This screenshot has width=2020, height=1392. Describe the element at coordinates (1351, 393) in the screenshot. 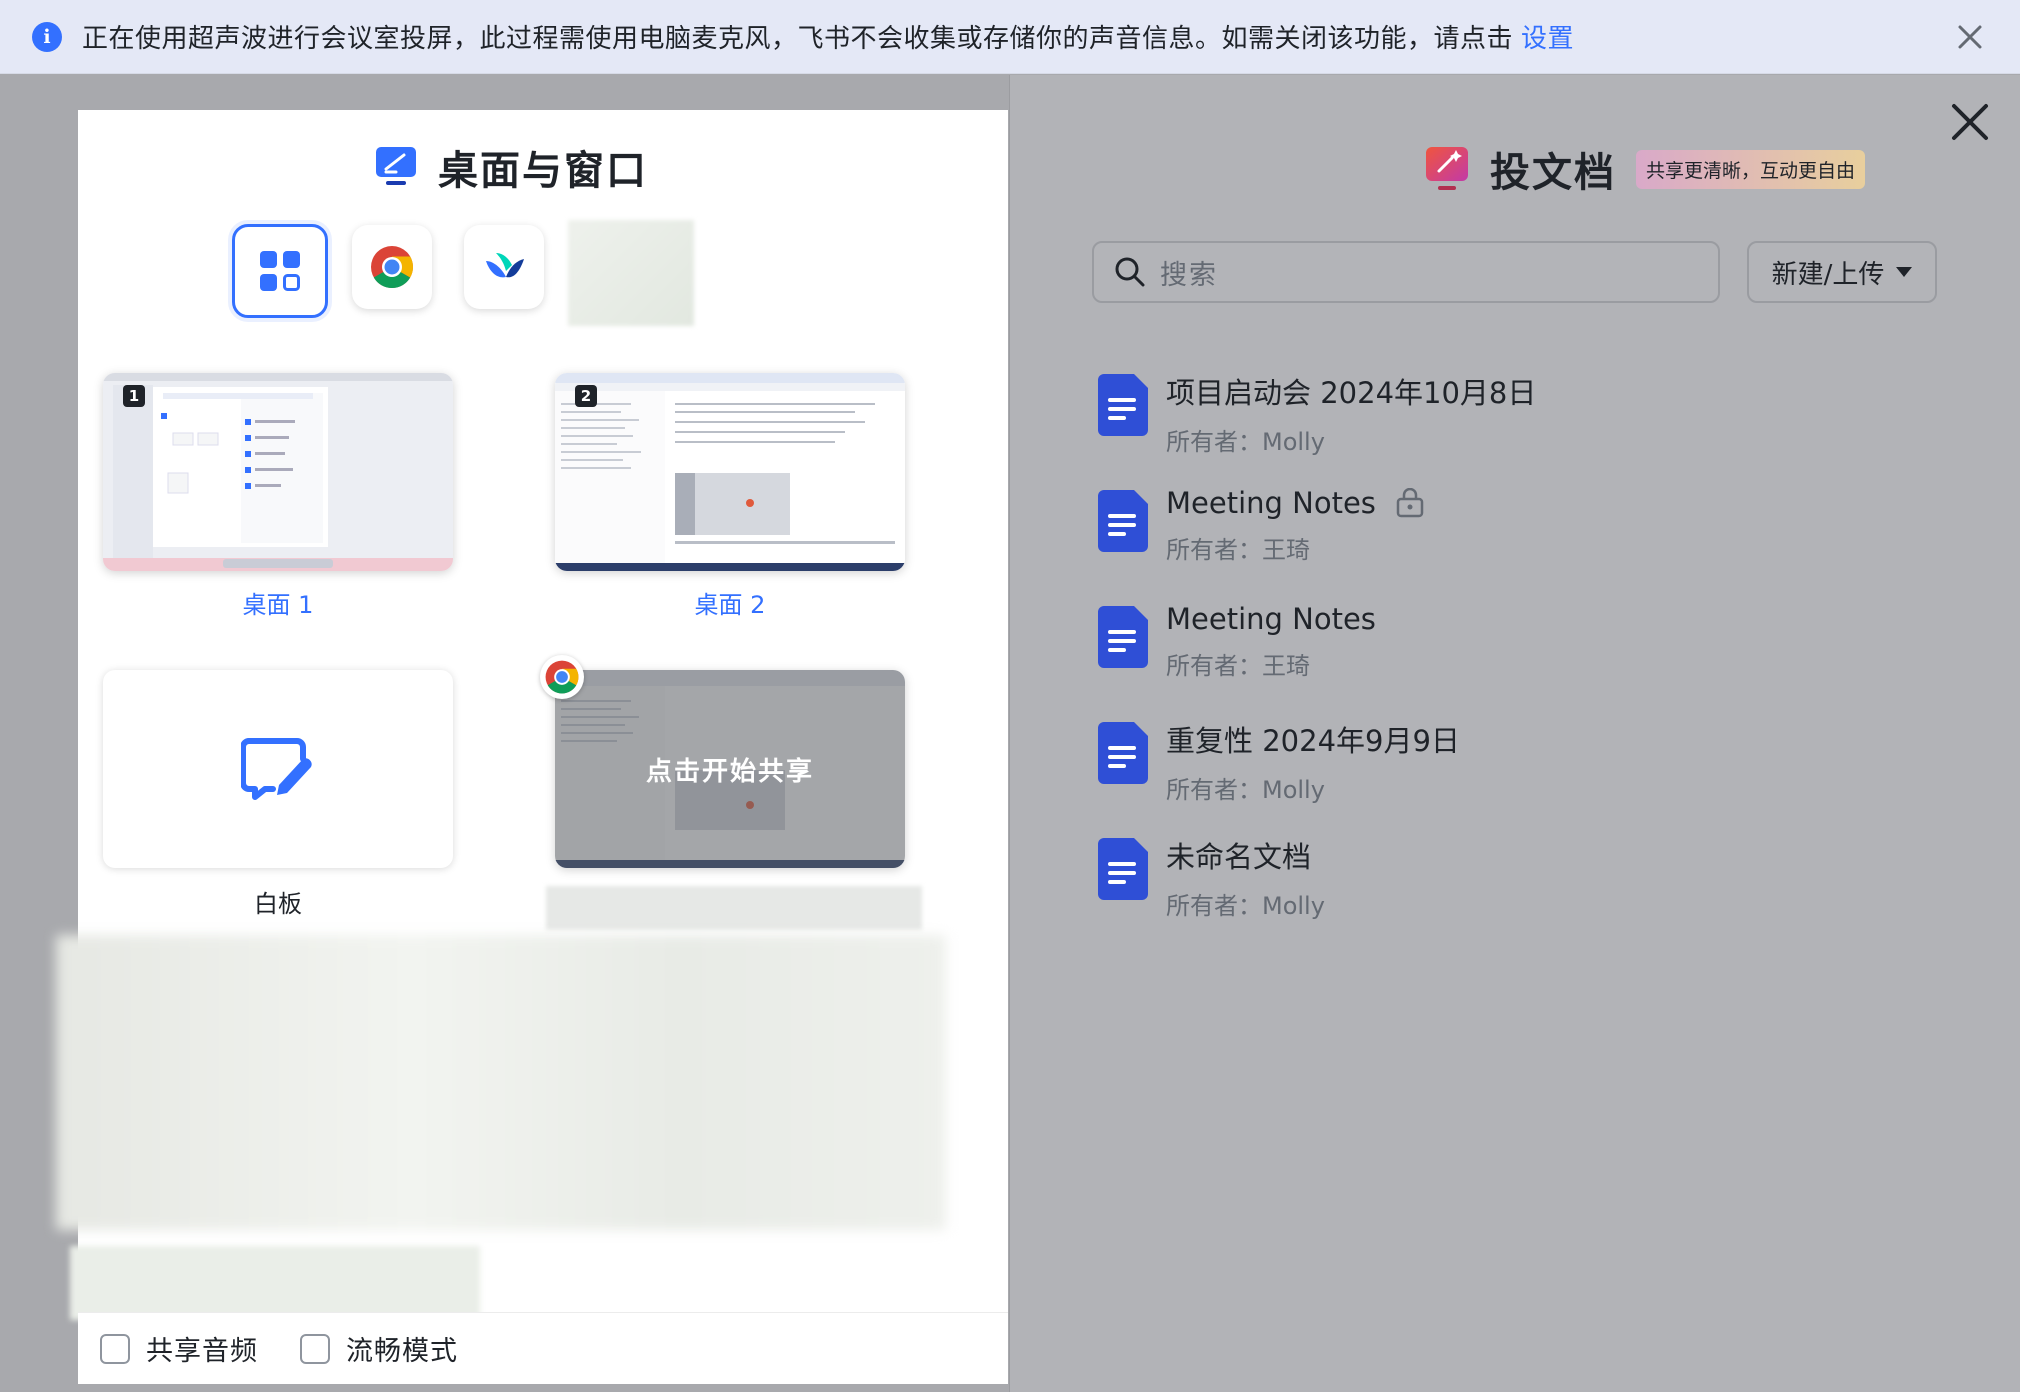

I see `document-name: 项目启动会 2024年10月8日` at that location.